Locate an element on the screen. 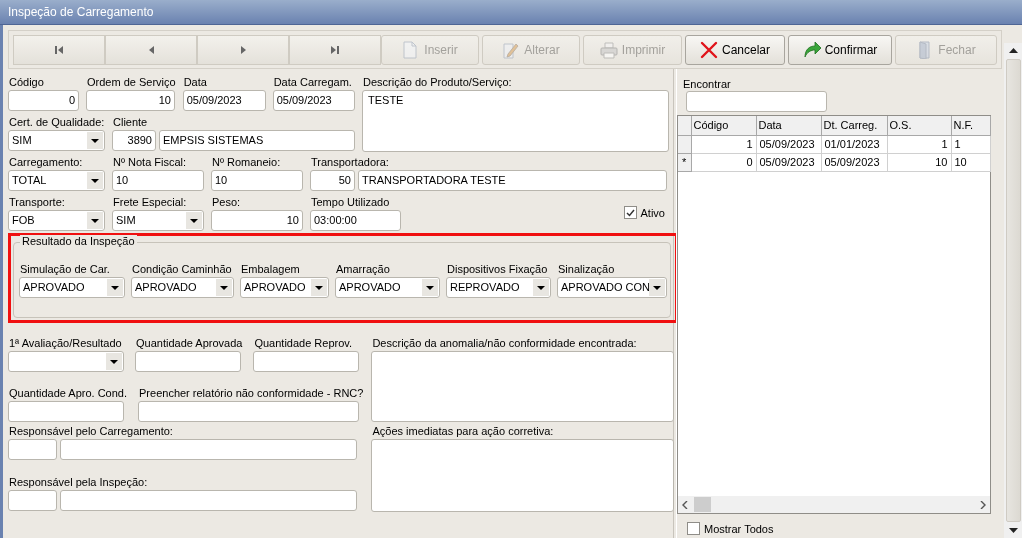 The image size is (1022, 538). column-header: N.F. is located at coordinates (970, 125).